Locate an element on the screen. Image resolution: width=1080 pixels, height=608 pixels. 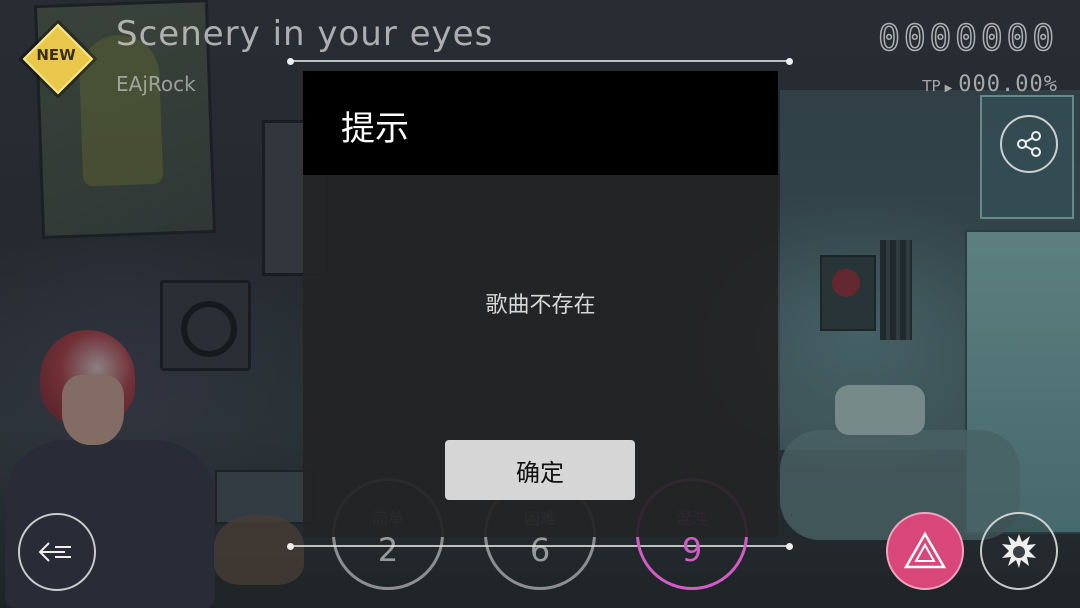
dialog-message: 歌曲不存在 is located at coordinates (540, 305).